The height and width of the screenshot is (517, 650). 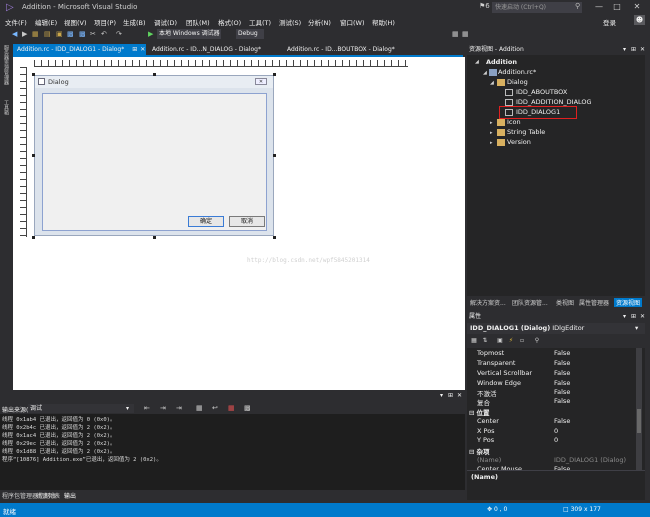 I want to click on tree-item-dialog-folder: Dialog, so click(x=517, y=82).